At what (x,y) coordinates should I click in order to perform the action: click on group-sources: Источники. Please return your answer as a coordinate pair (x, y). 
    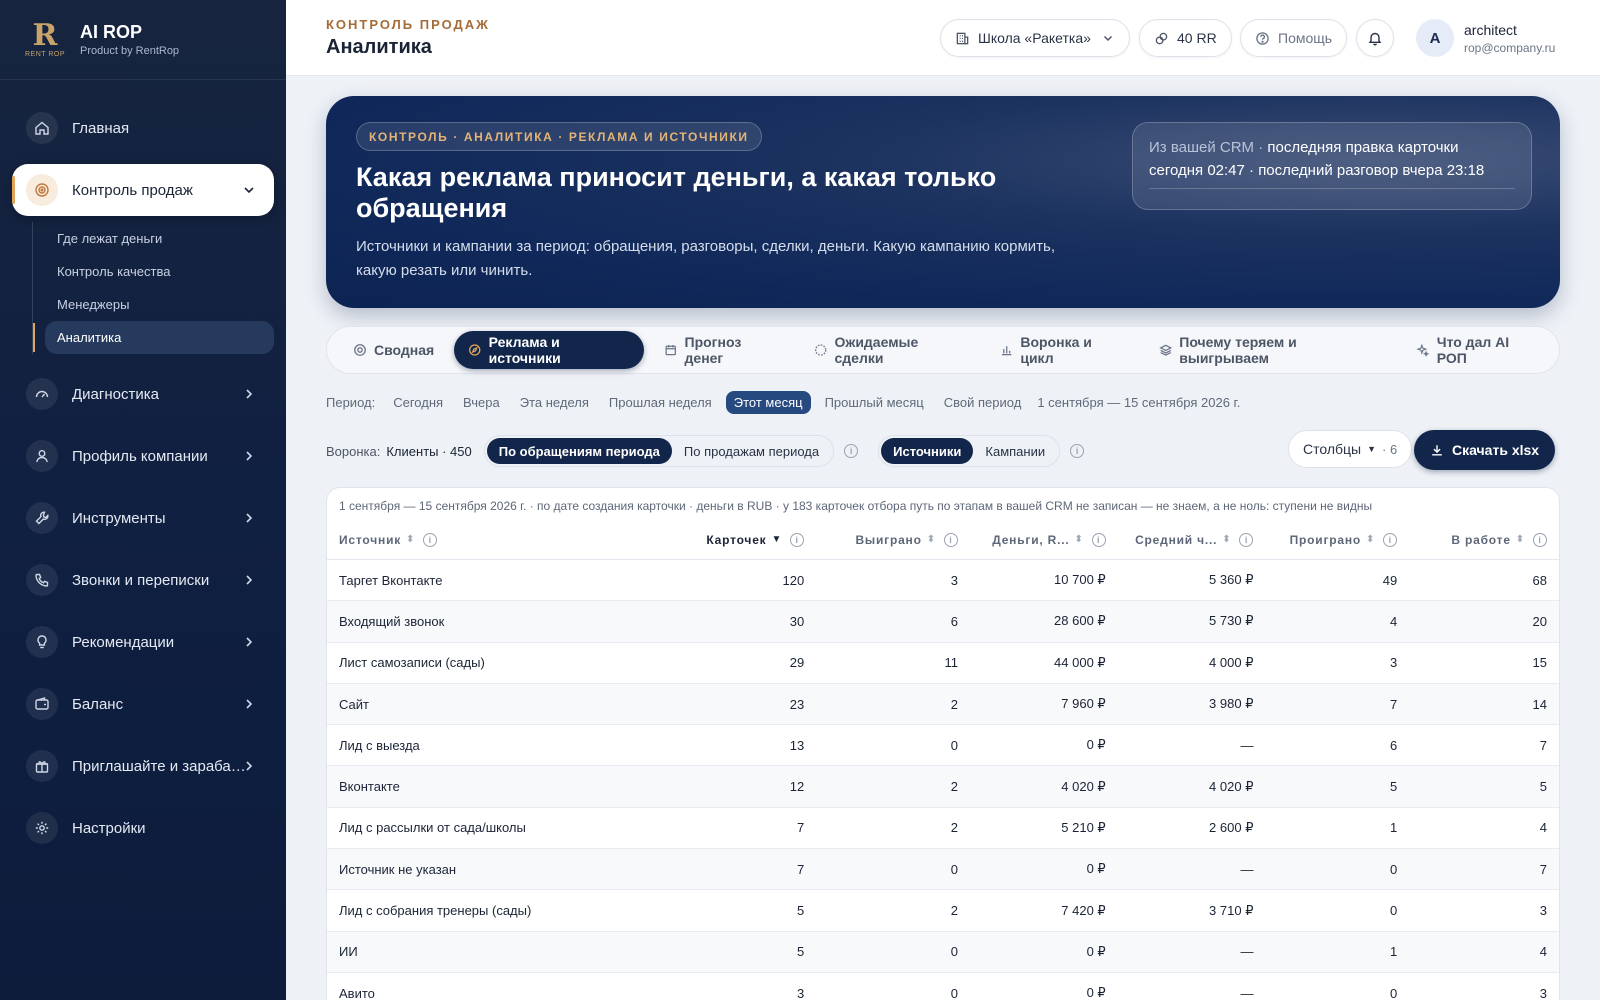
    Looking at the image, I should click on (927, 451).